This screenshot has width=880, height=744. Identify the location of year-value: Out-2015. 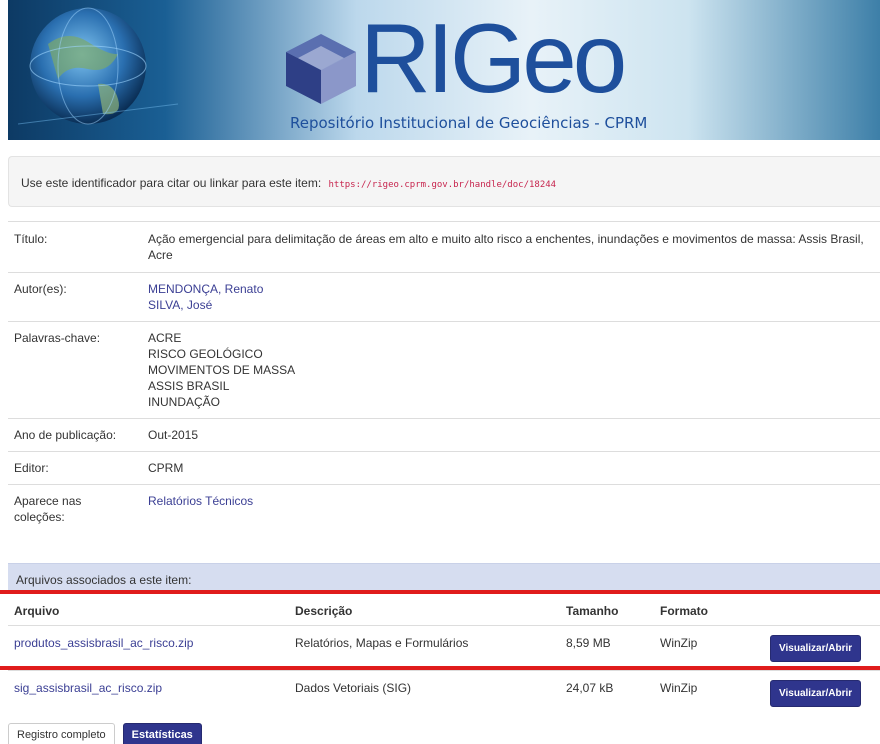
(173, 435).